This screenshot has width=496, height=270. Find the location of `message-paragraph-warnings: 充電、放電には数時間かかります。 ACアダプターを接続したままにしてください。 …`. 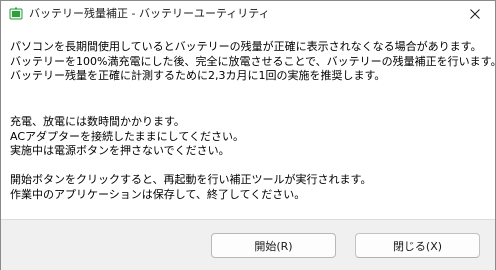

message-paragraph-warnings: 充電、放電には数時間かかります。 ACアダプターを接続したままにしてください。 … is located at coordinates (127, 137).